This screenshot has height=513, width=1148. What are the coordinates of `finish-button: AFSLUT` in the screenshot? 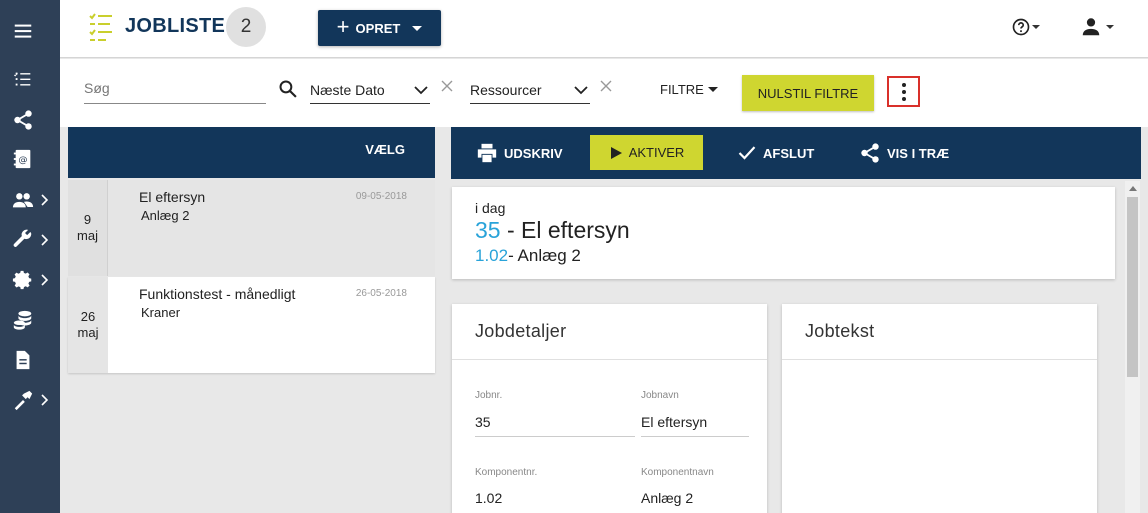 It's located at (775, 153).